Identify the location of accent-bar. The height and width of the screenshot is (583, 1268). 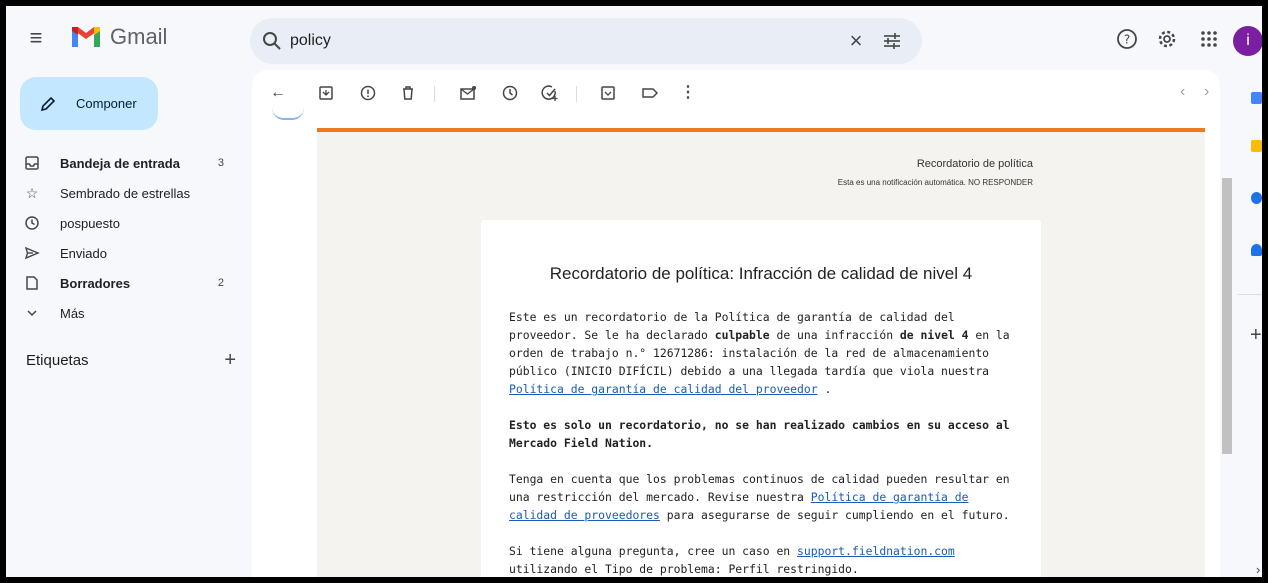
(761, 130).